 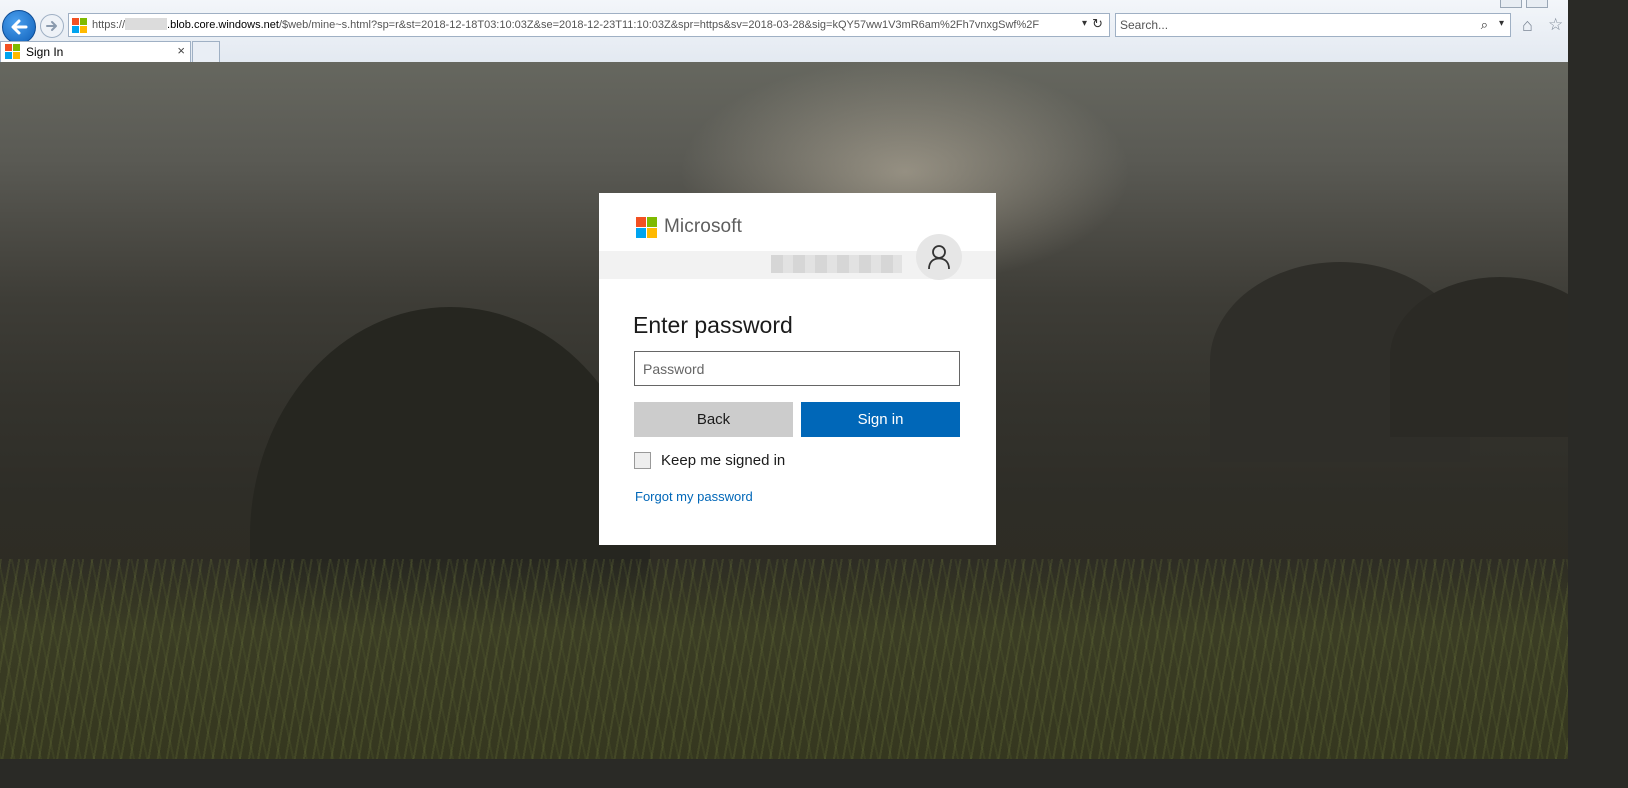 What do you see at coordinates (109, 25) in the screenshot?
I see `url-scheme: https://` at bounding box center [109, 25].